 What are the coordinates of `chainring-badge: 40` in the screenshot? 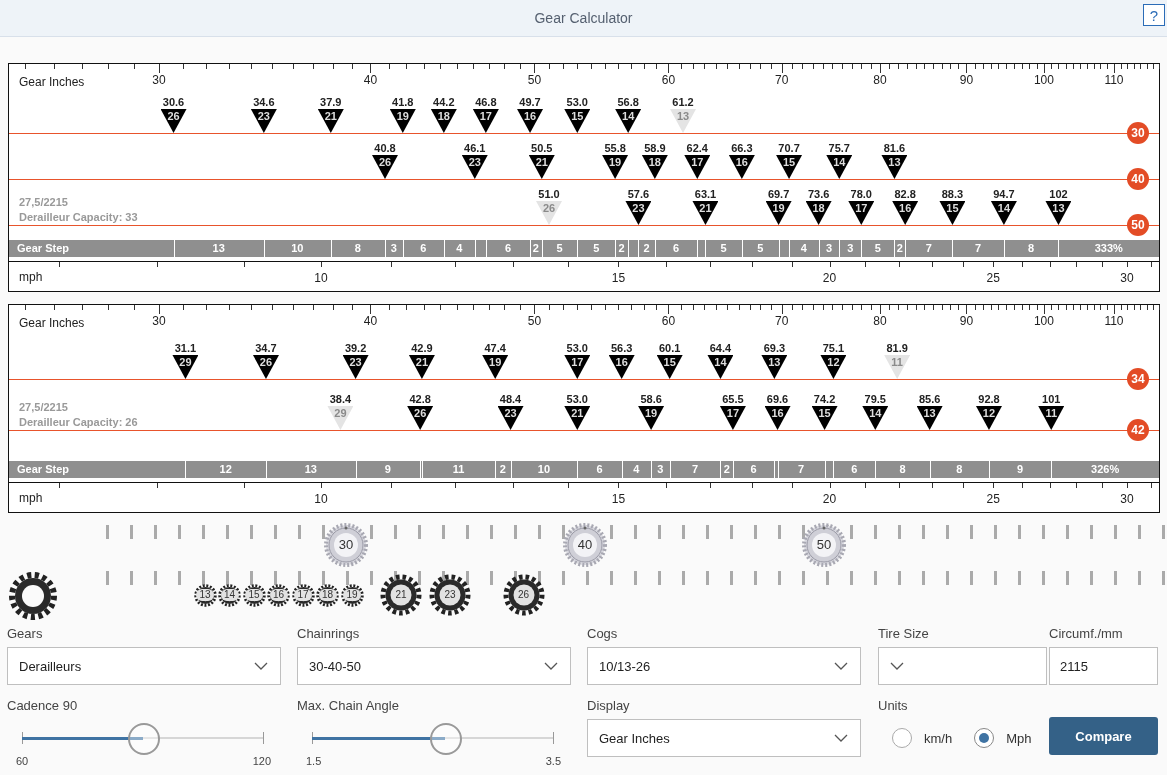 It's located at (1138, 179).